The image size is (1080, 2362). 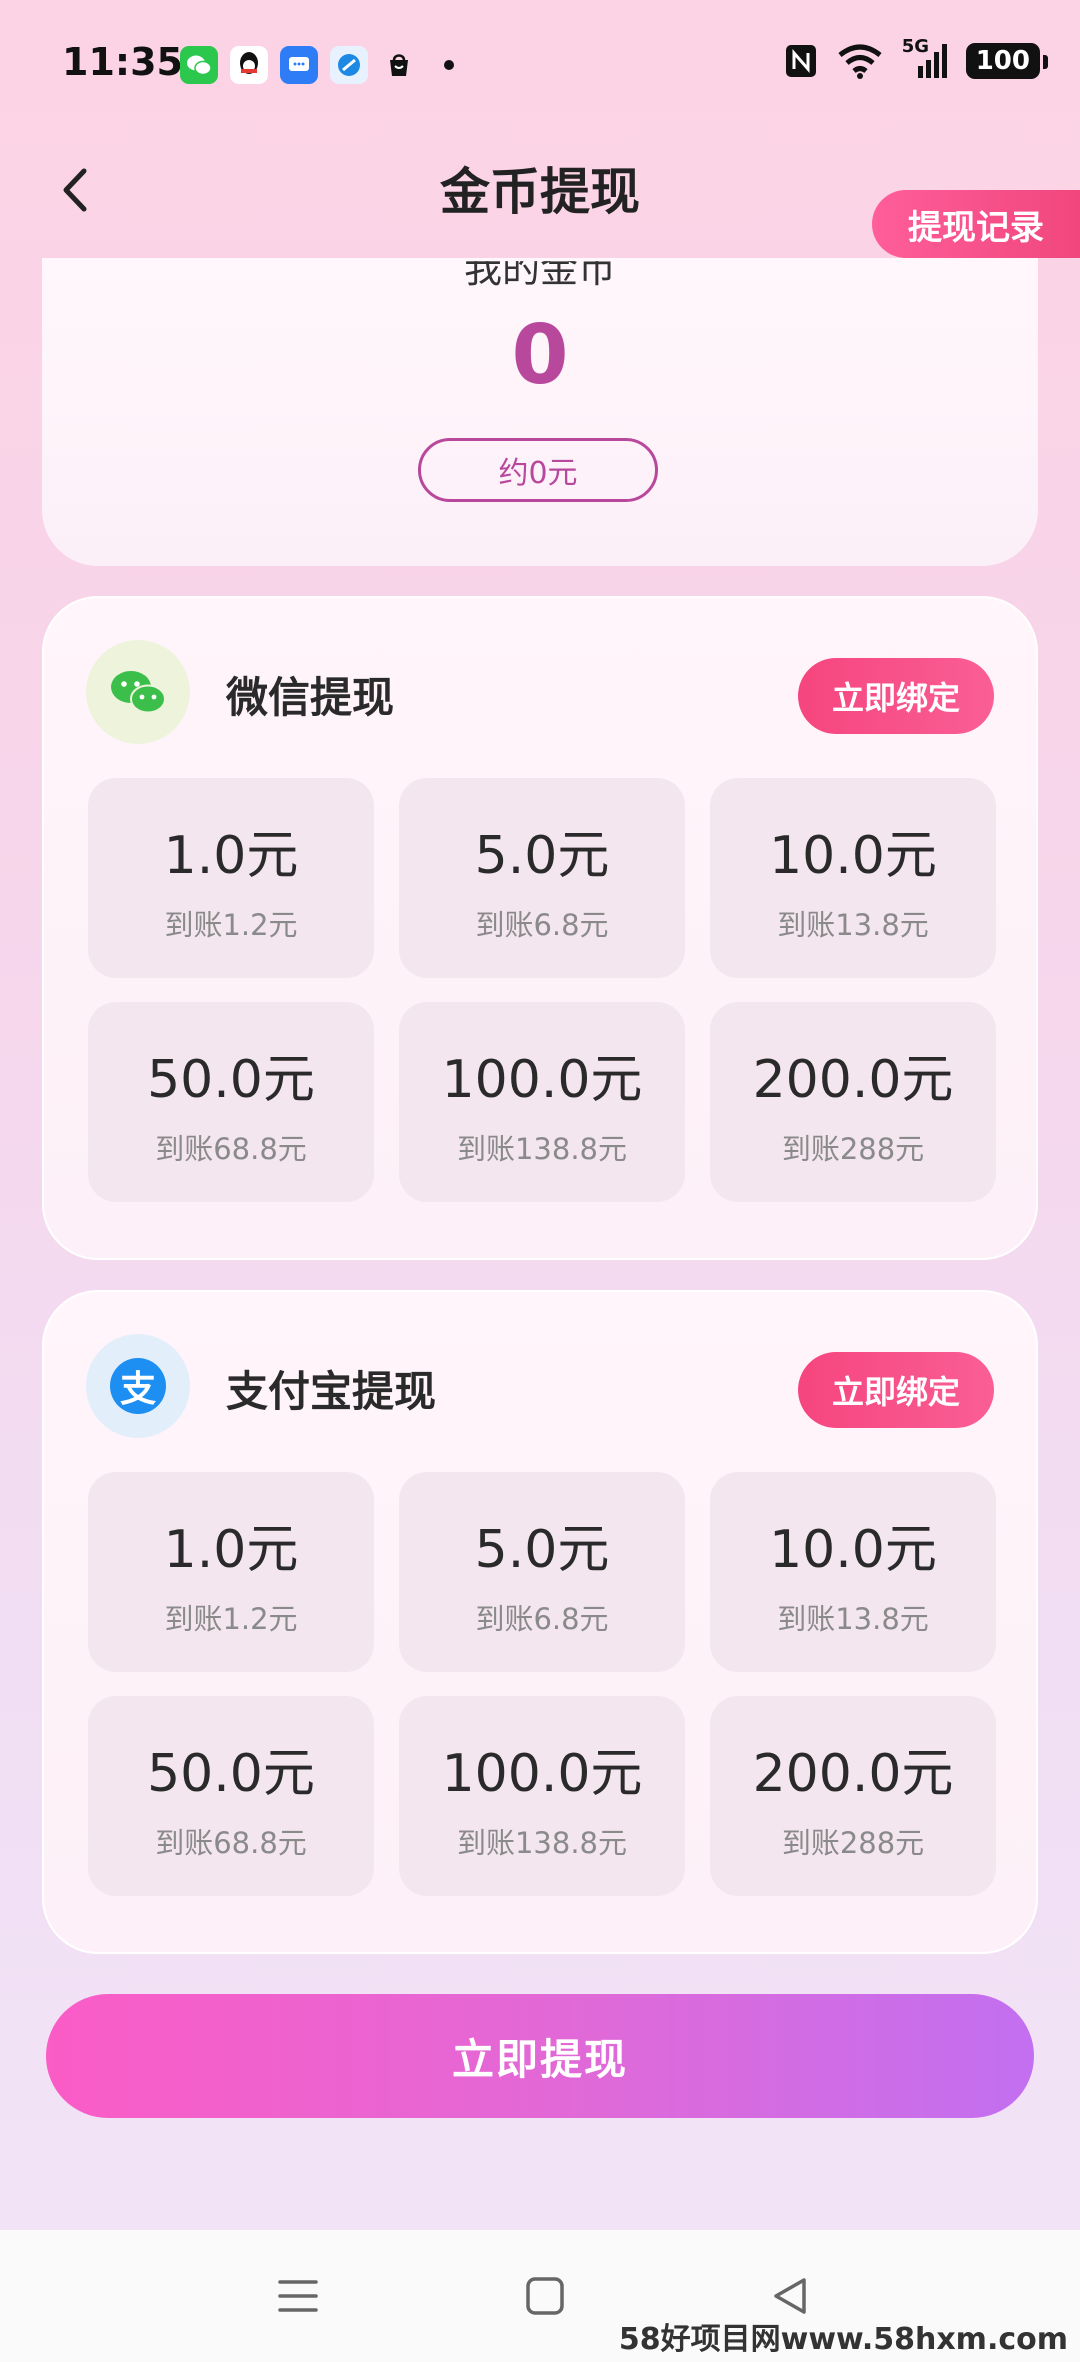 I want to click on wechat-amount-option: 100.0元到账138.8元, so click(x=542, y=1102).